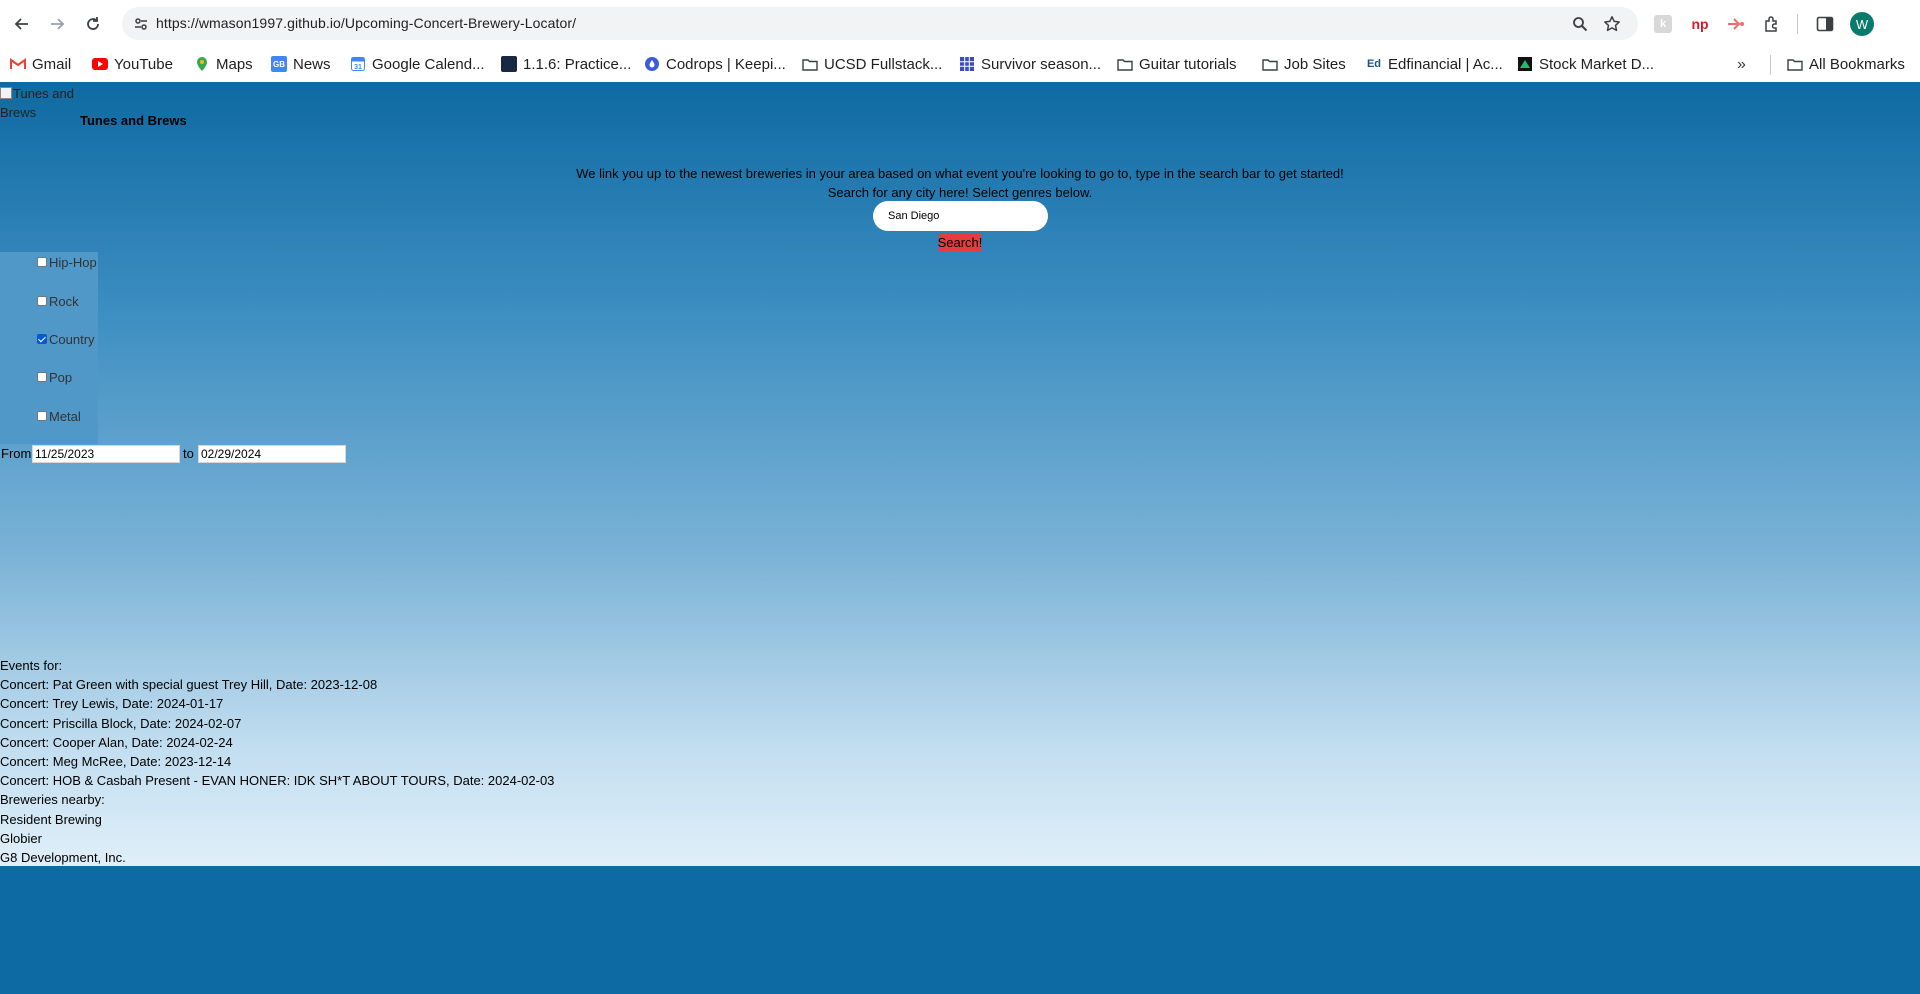 The height and width of the screenshot is (994, 1920). Describe the element at coordinates (141, 24) in the screenshot. I see `site-settings-icon` at that location.